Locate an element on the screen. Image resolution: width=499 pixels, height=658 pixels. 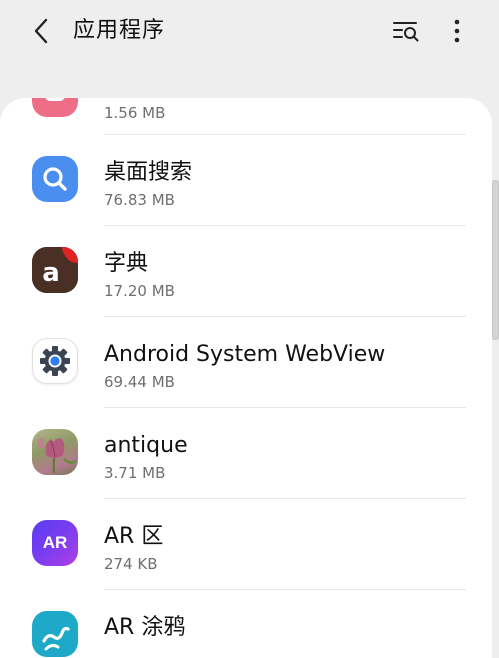
scrollbar is located at coordinates (495, 260).